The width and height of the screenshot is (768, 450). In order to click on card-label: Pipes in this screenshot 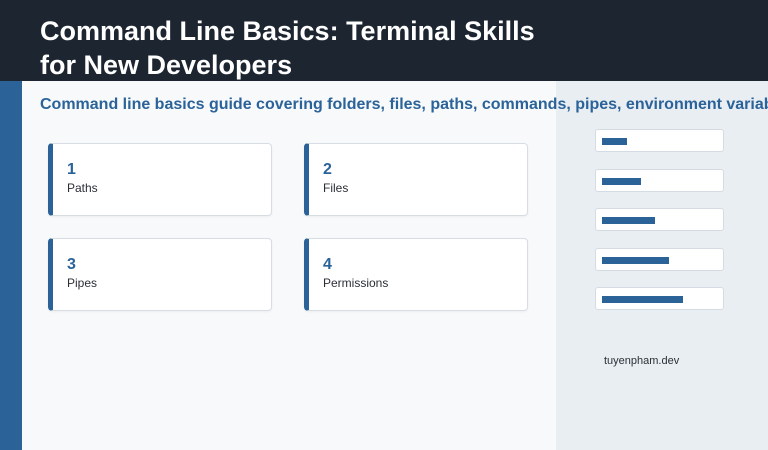, I will do `click(82, 283)`.